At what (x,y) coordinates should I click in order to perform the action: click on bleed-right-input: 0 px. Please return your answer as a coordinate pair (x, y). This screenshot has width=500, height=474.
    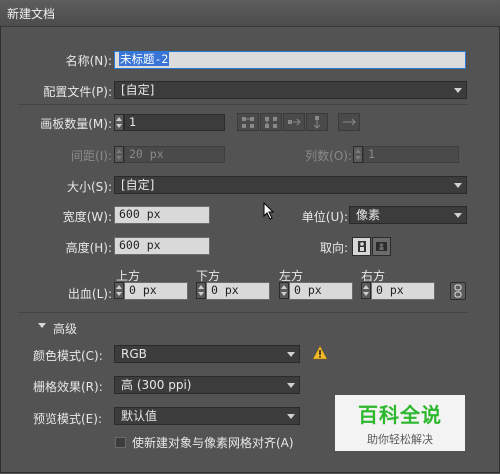
    Looking at the image, I should click on (403, 291).